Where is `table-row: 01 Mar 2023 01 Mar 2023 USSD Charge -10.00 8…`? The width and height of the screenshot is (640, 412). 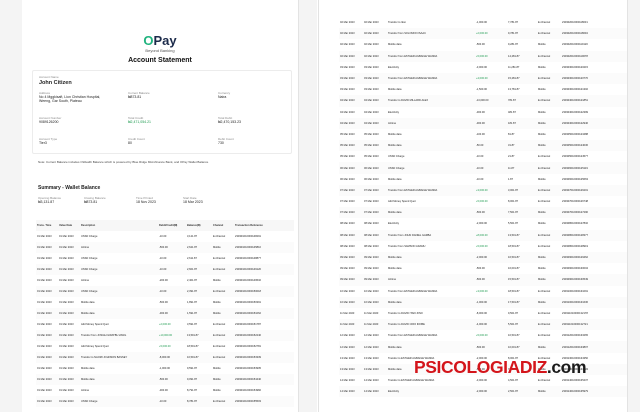 table-row: 01 Mar 2023 01 Mar 2023 USSD Charge -10.00 8… is located at coordinates (165, 401).